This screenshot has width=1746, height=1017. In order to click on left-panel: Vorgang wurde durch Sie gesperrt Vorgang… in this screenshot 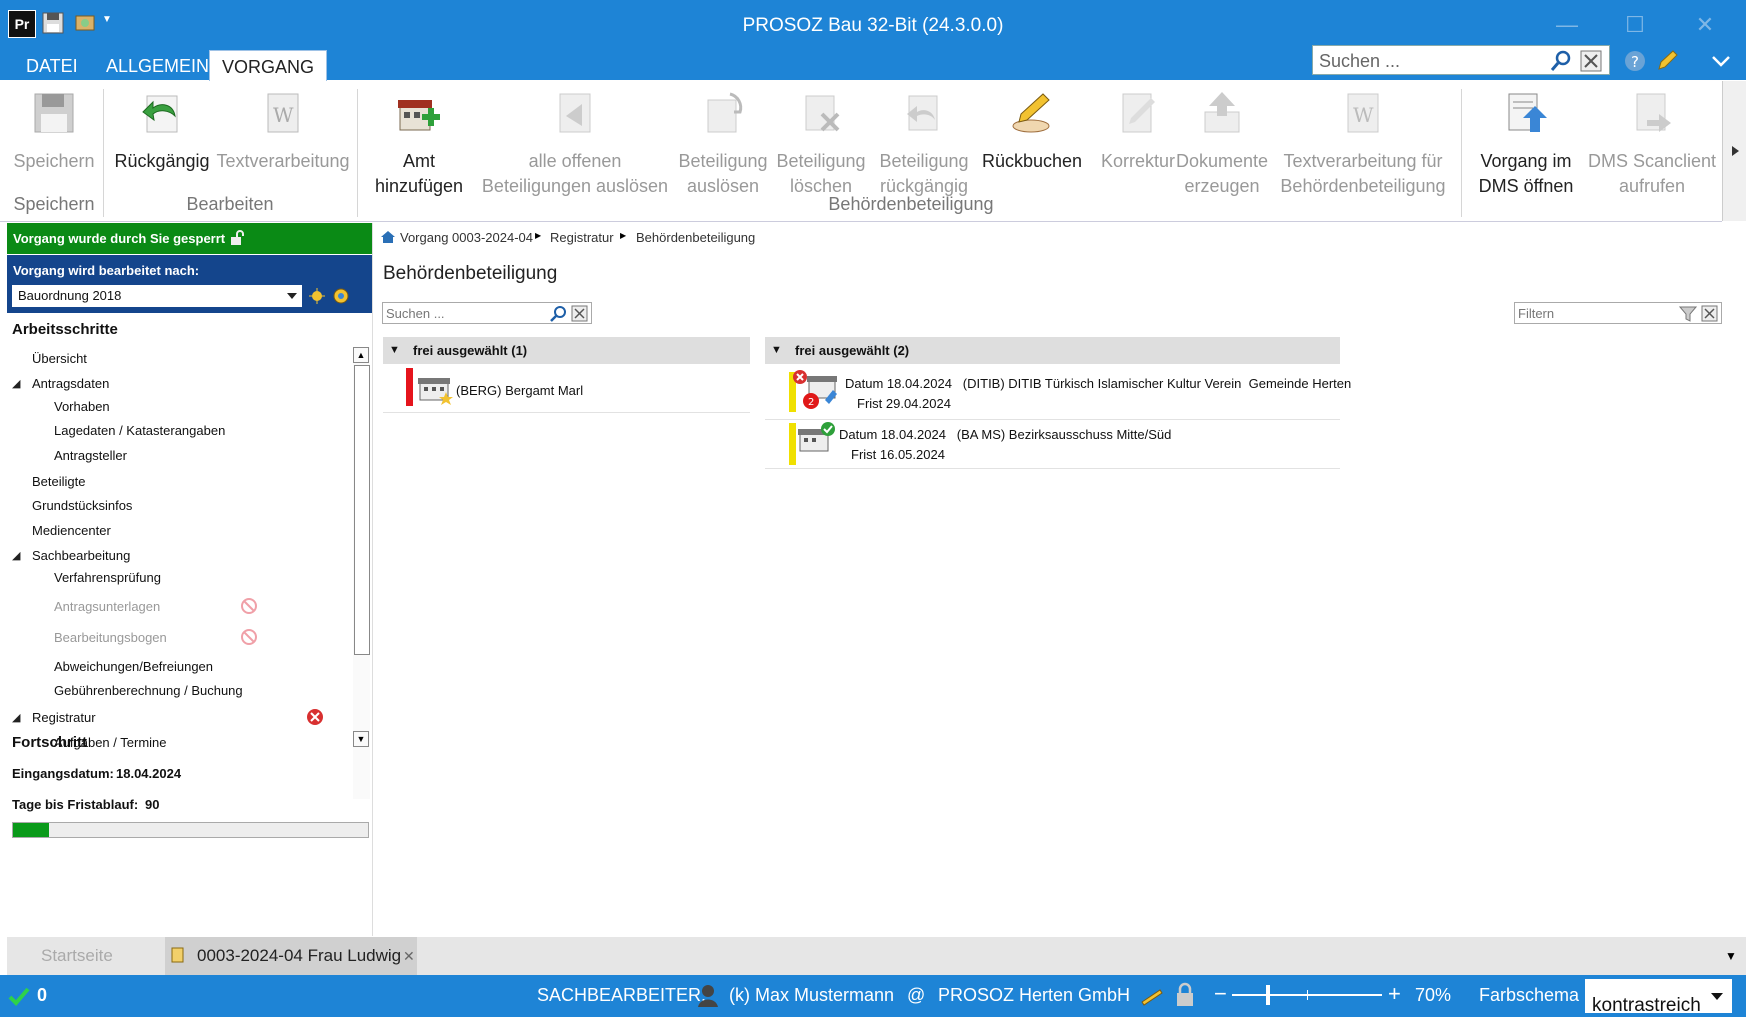, I will do `click(190, 579)`.